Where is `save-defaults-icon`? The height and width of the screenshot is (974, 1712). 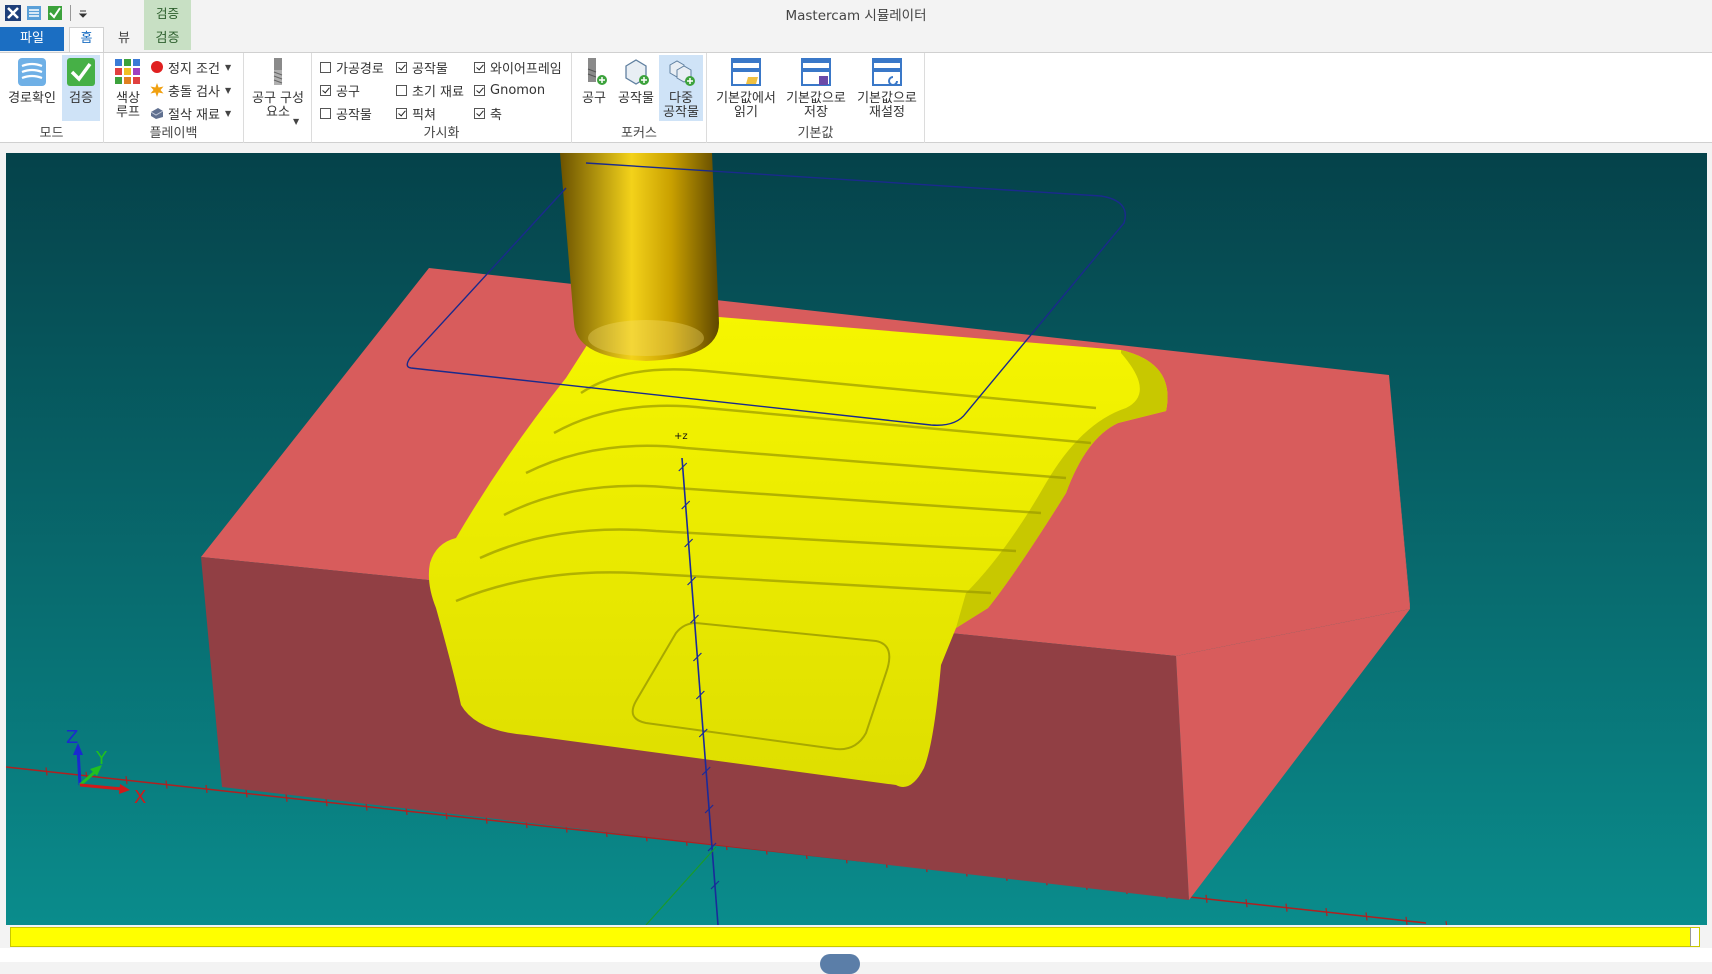 save-defaults-icon is located at coordinates (816, 72).